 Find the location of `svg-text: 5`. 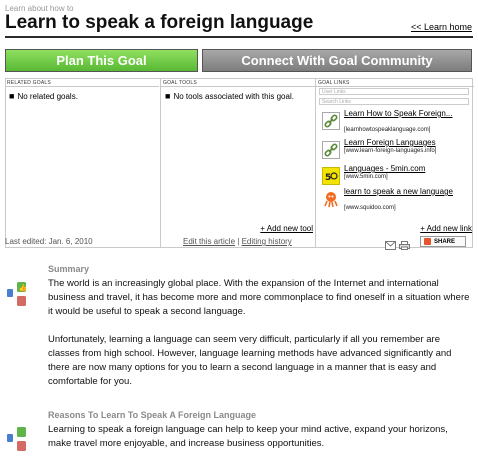

svg-text: 5 is located at coordinates (328, 178).